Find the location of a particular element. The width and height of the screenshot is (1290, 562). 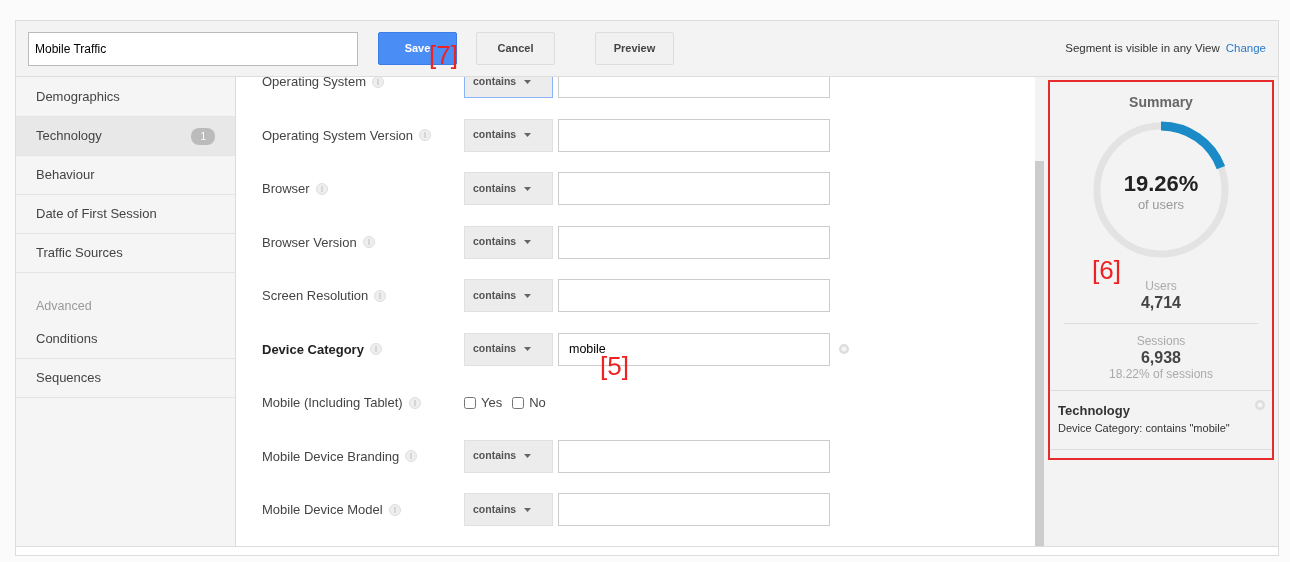

sidebar-item: Date of First Session is located at coordinates (125, 214).